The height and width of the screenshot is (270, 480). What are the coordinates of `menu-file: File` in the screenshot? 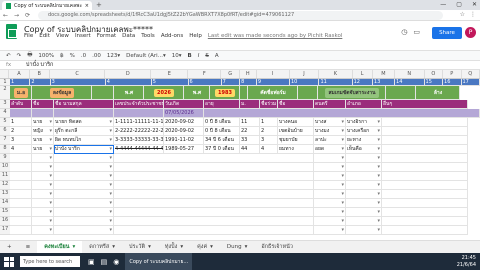 It's located at (28, 36).